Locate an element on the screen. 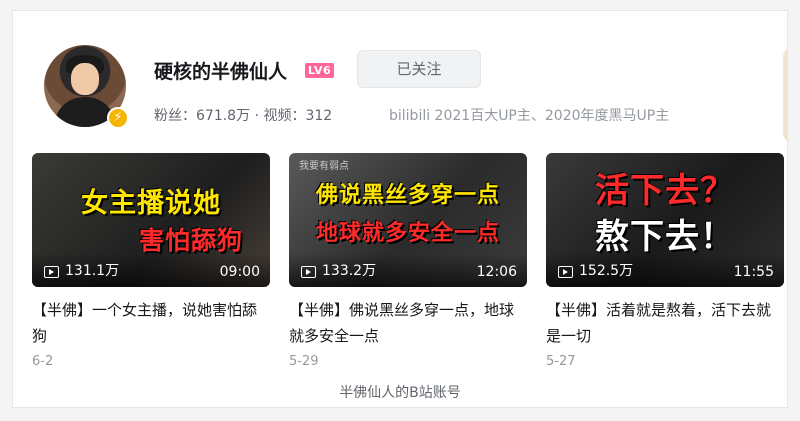 The height and width of the screenshot is (421, 800). username: 硬核的半佛仙人 is located at coordinates (220, 70).